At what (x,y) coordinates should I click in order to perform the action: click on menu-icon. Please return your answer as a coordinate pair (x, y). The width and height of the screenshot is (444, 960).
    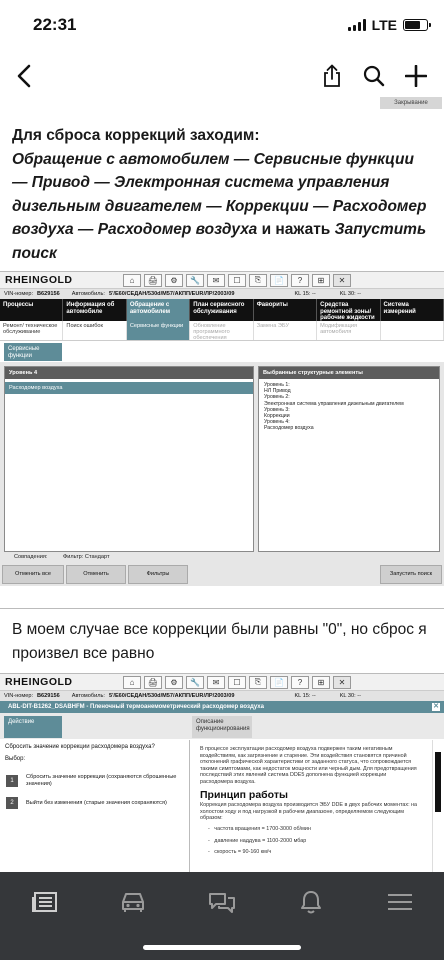
    Looking at the image, I should click on (400, 902).